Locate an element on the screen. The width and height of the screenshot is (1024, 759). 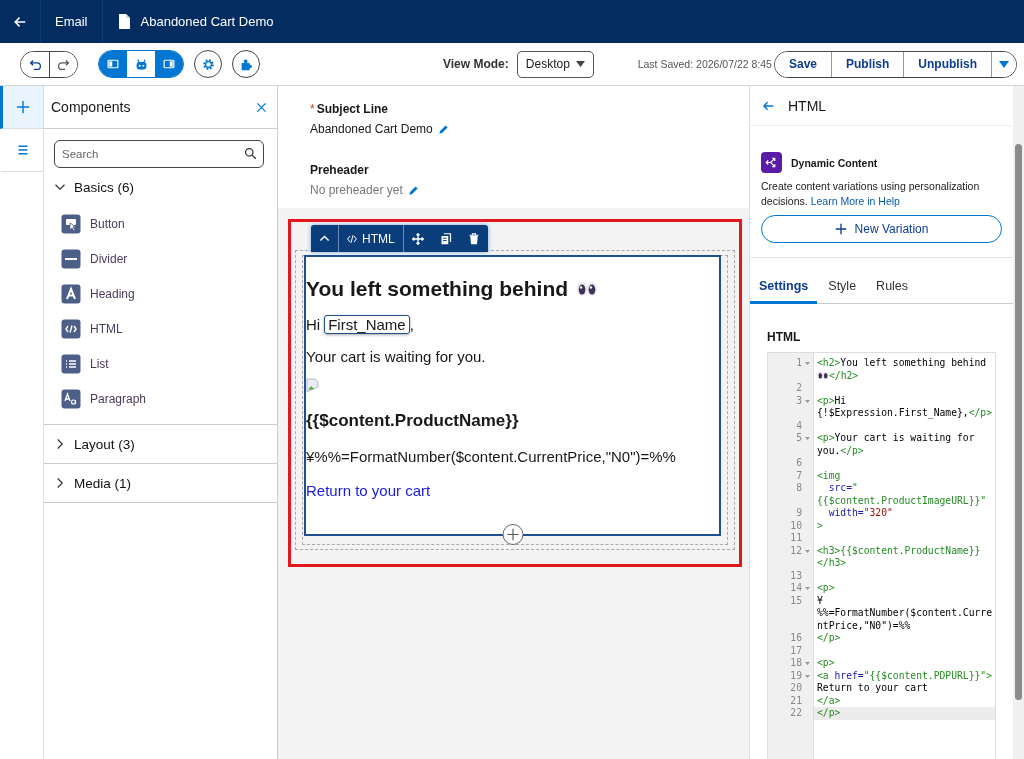
section-label: HTML is located at coordinates (784, 337).